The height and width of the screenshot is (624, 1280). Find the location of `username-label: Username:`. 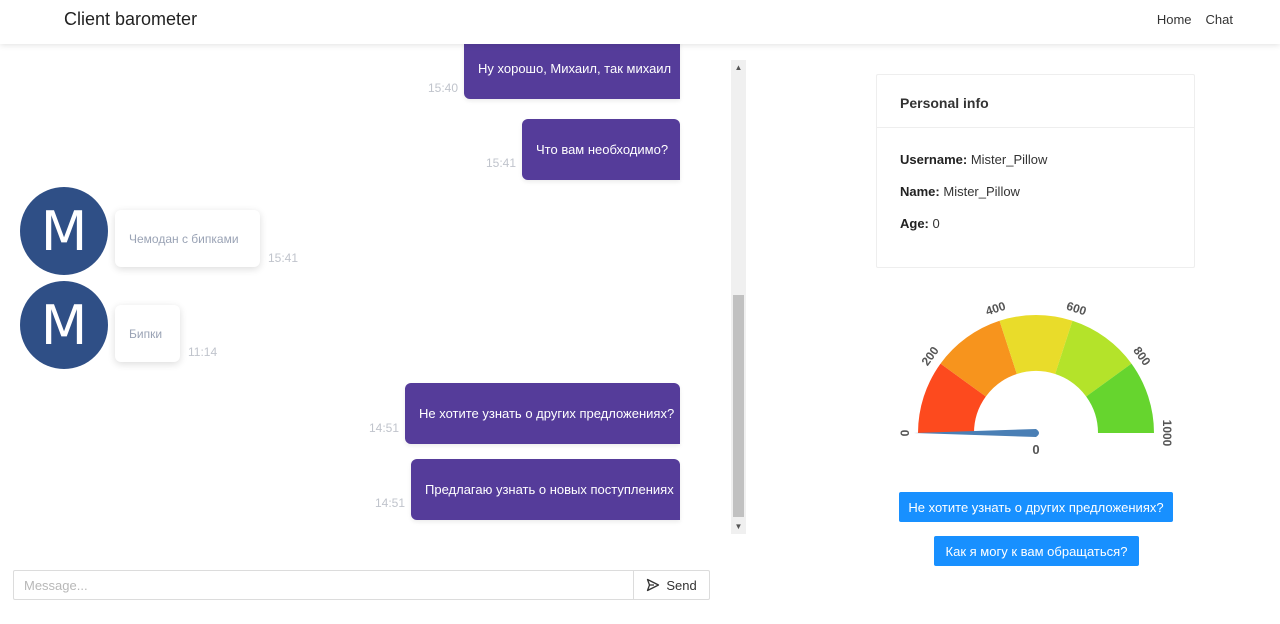

username-label: Username: is located at coordinates (934, 159).